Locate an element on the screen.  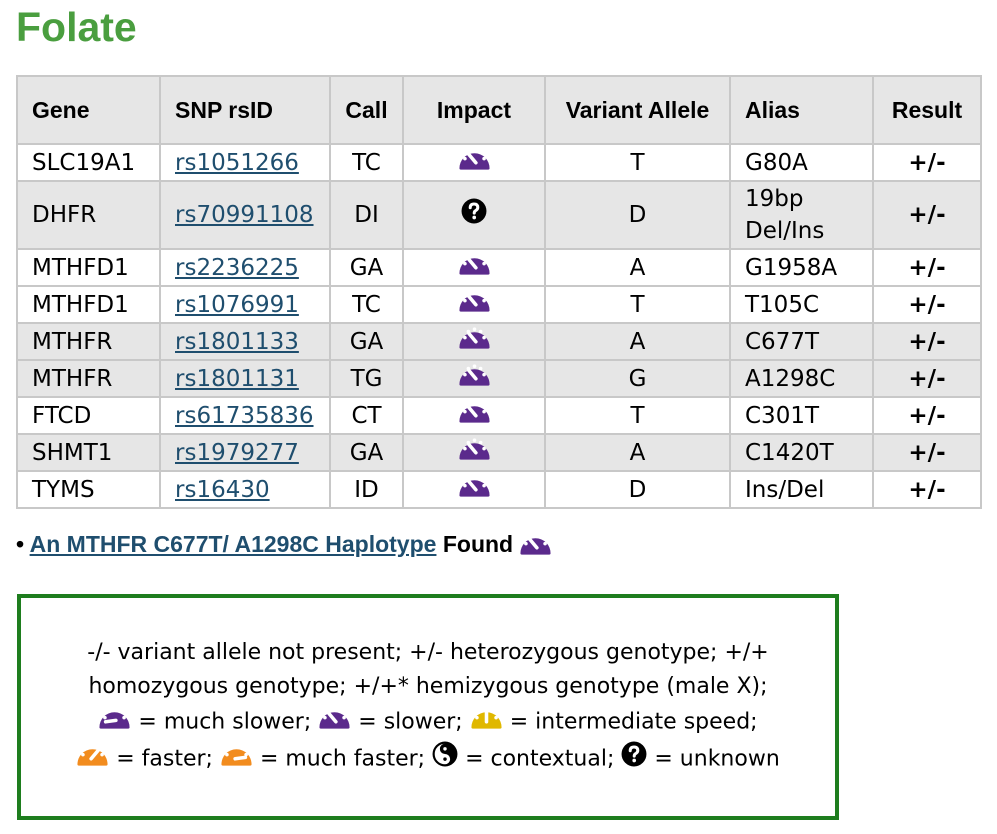
rsid-cell: rs1801131 is located at coordinates (245, 378).